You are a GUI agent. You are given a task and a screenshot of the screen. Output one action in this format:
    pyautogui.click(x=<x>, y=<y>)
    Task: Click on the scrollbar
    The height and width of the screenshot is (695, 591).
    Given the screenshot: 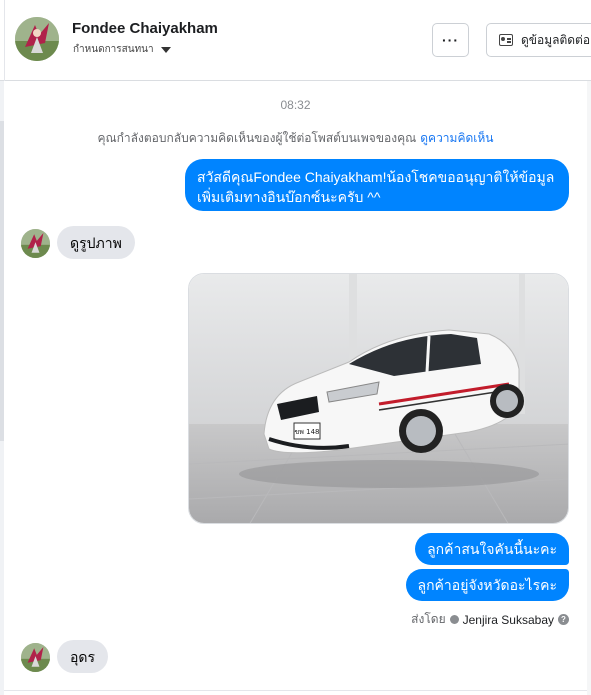 What is the action you would take?
    pyautogui.click(x=2, y=388)
    